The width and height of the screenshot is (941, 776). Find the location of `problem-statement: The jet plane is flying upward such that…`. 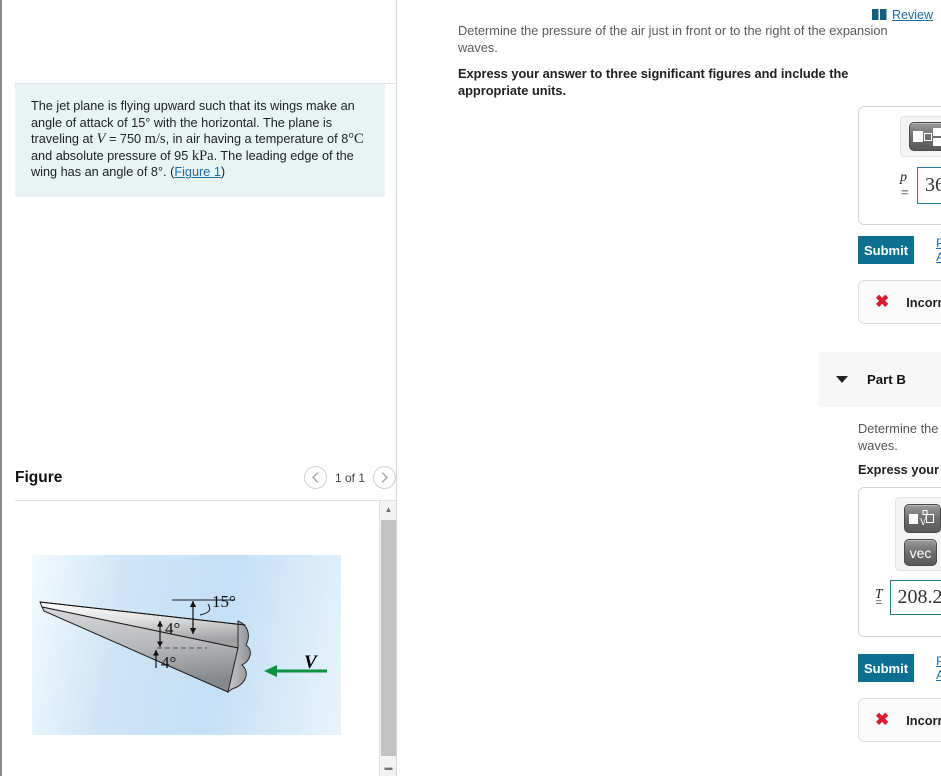

problem-statement: The jet plane is flying upward such that… is located at coordinates (200, 140).